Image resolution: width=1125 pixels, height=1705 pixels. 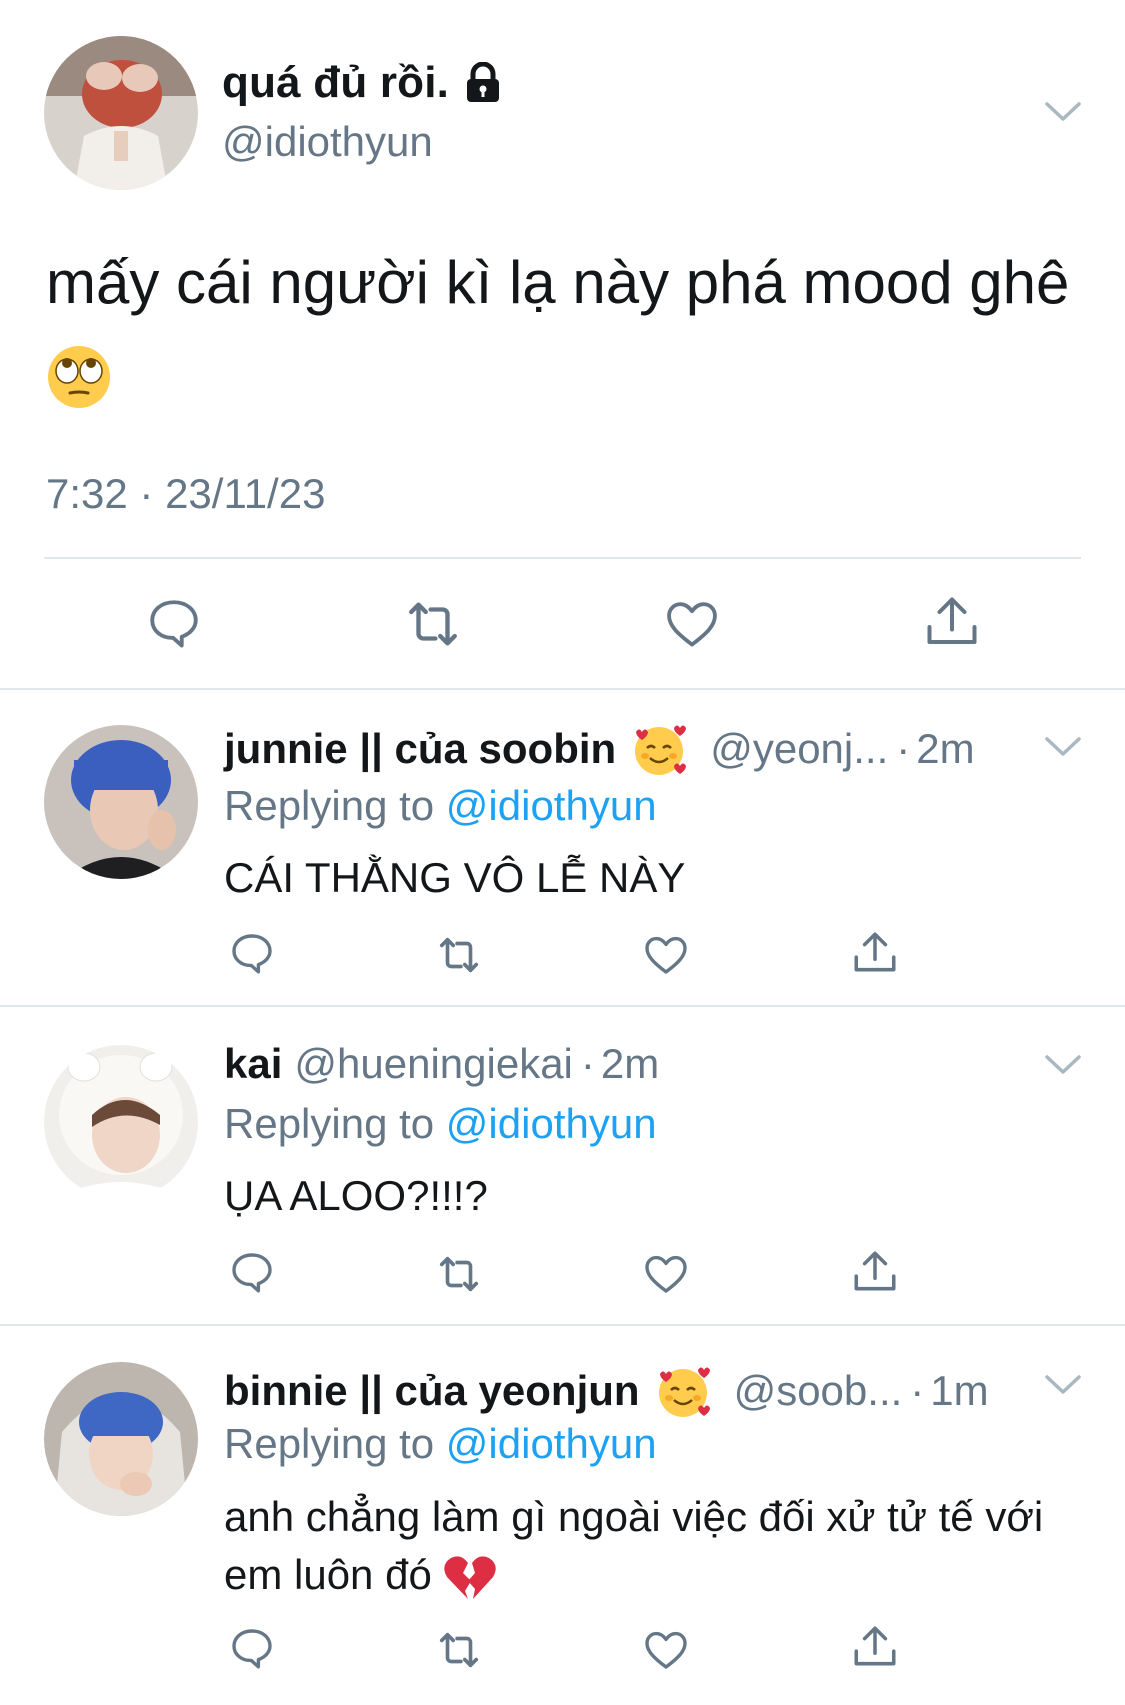 What do you see at coordinates (455, 877) in the screenshot?
I see `reply-text: CÁI THẰNG VÔ LỄ NÀY` at bounding box center [455, 877].